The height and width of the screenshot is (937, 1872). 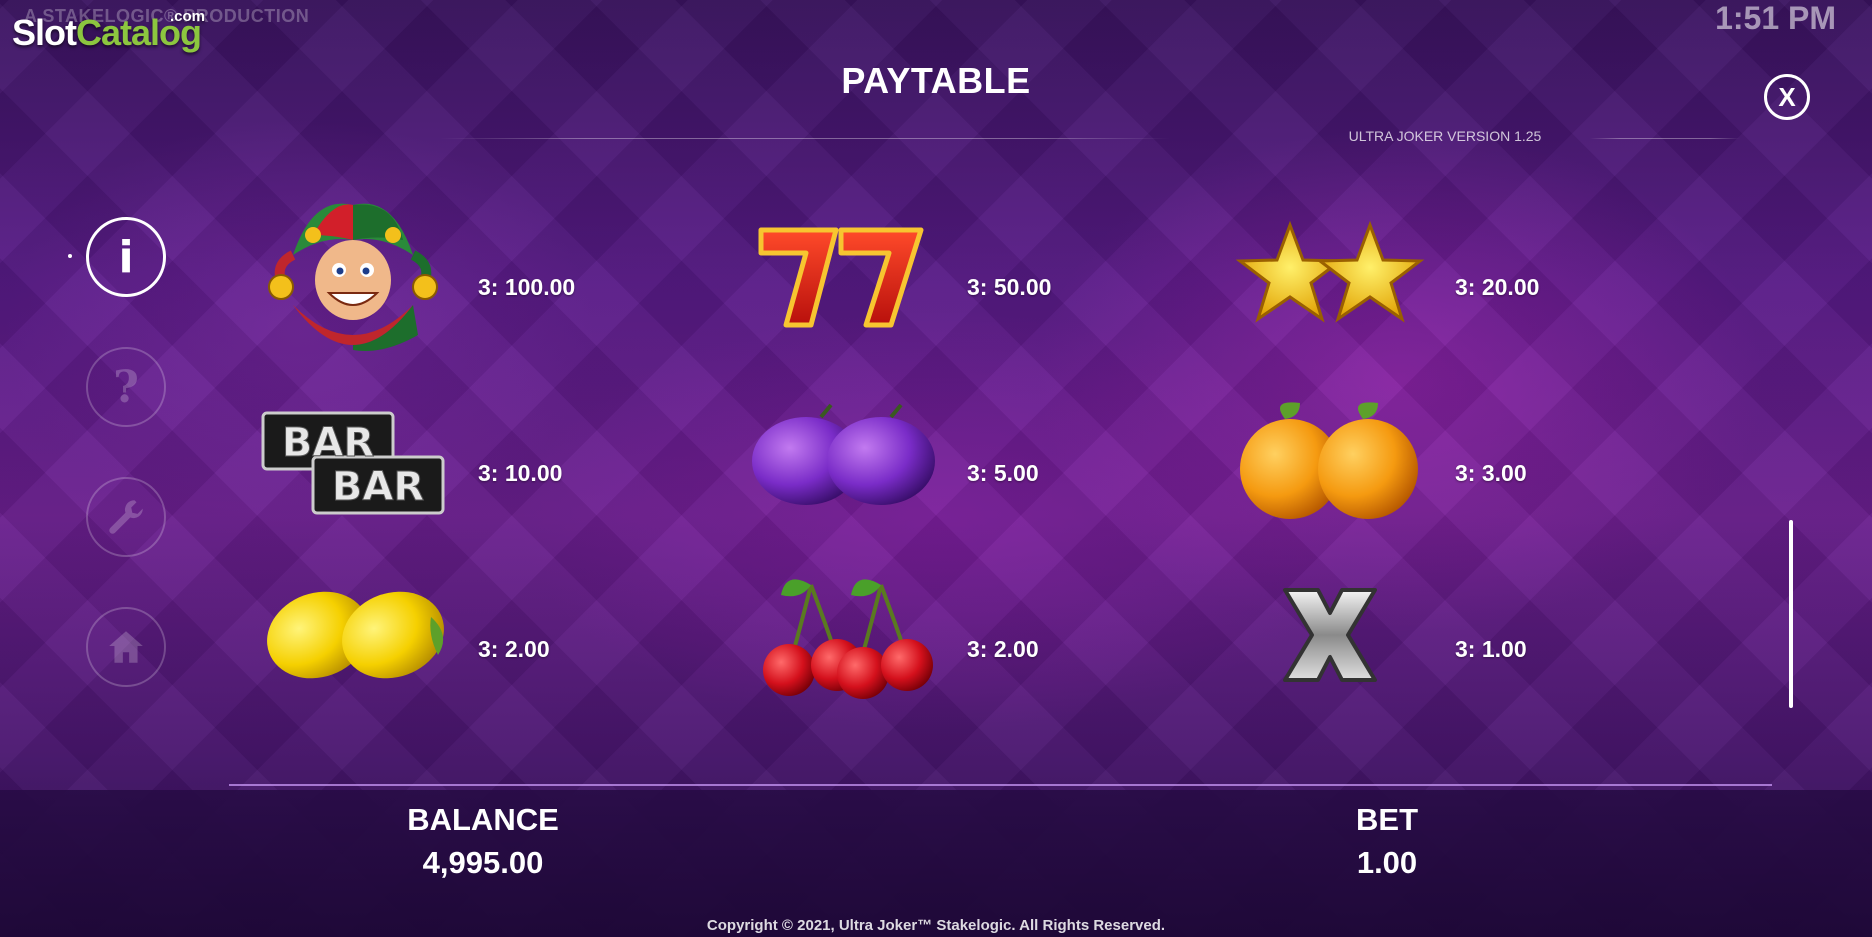 I want to click on payout-cherries: 3: 2.00, so click(x=1003, y=649).